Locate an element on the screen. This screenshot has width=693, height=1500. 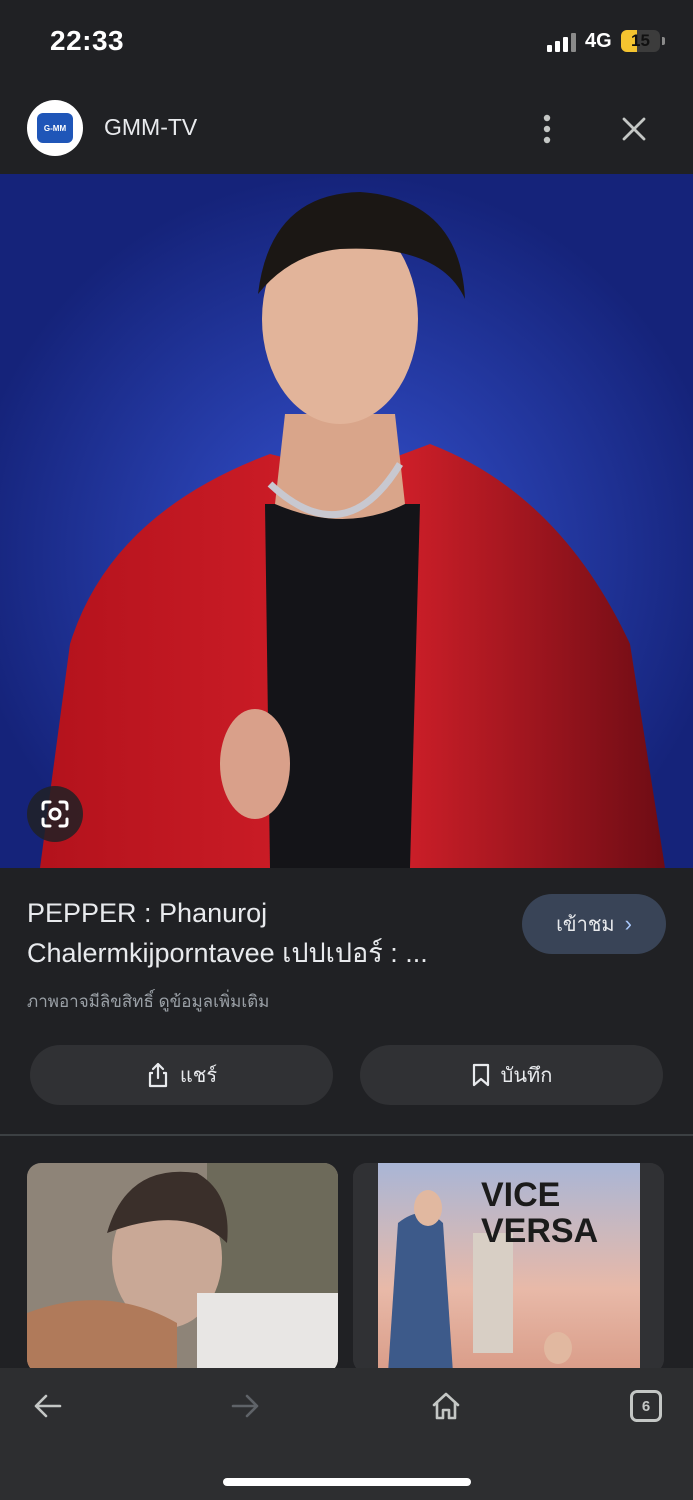
google-lens-icon is located at coordinates (55, 814).